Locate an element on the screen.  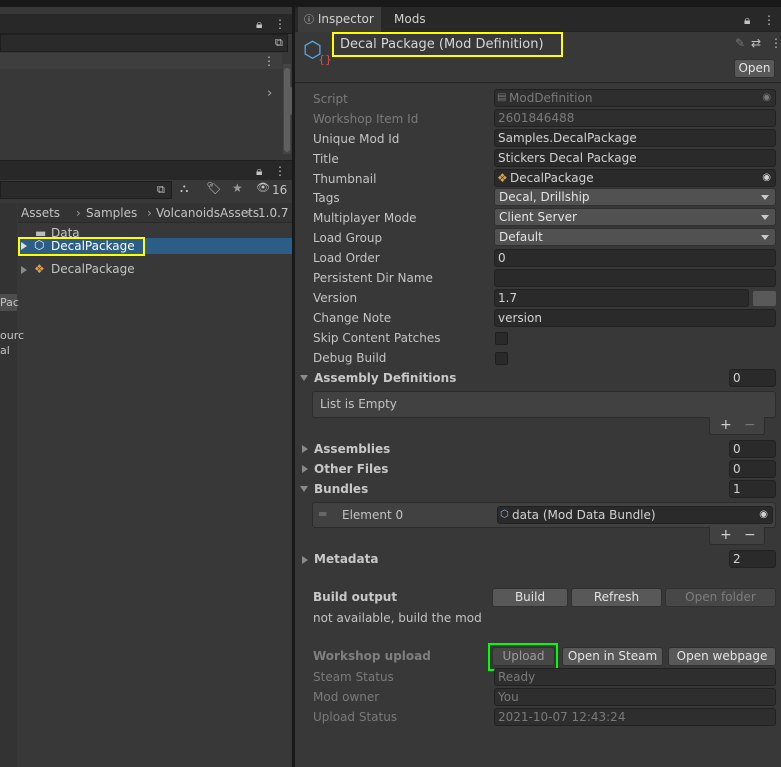
build-button: Build is located at coordinates (530, 597).